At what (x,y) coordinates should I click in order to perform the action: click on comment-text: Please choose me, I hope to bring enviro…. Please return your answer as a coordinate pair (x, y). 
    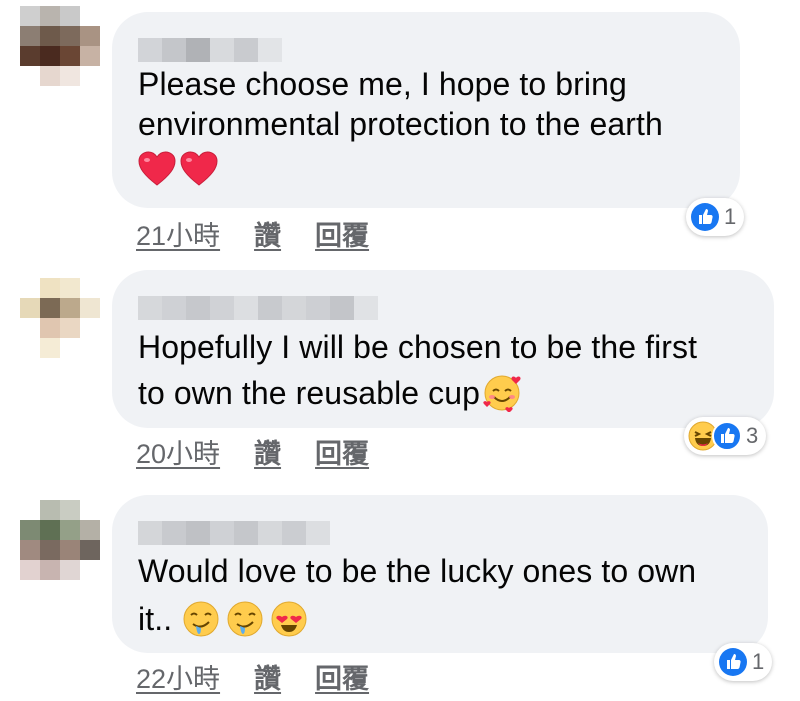
    Looking at the image, I should click on (400, 128).